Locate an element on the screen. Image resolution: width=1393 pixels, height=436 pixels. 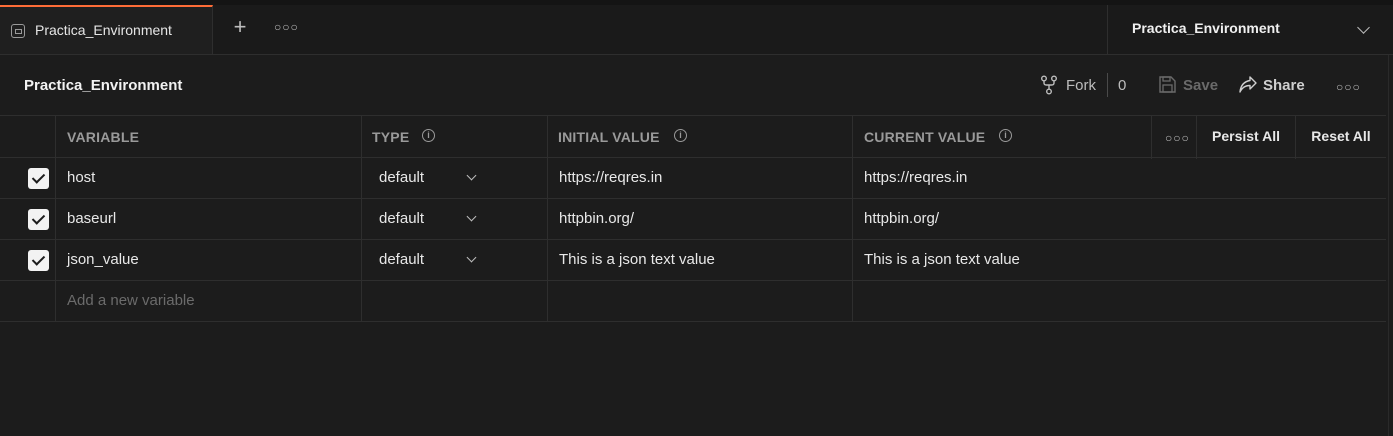
tab-label: Practica_Environment is located at coordinates (103, 30).